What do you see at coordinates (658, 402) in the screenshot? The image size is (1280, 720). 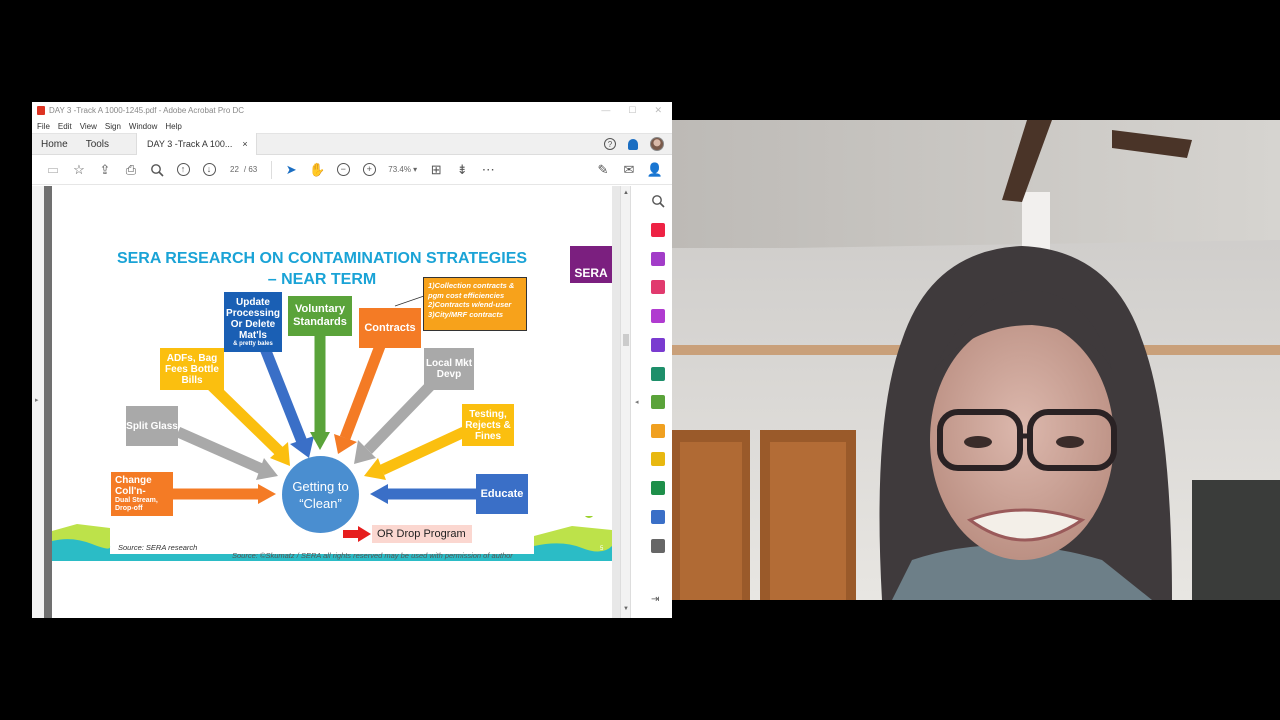 I see `excel-icon` at bounding box center [658, 402].